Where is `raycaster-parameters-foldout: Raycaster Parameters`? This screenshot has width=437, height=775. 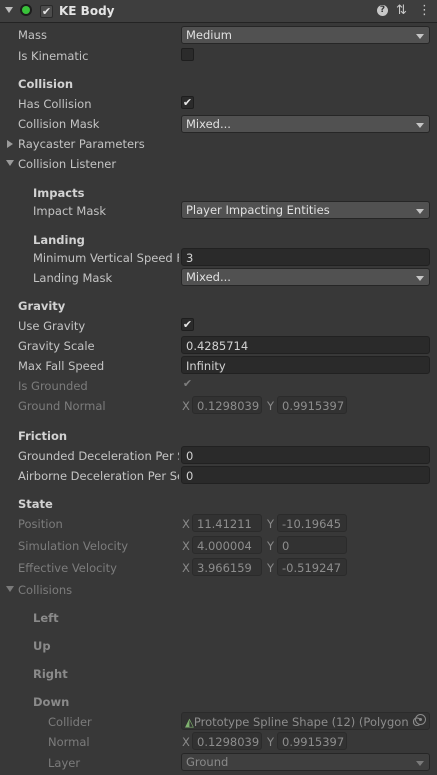 raycaster-parameters-foldout: Raycaster Parameters is located at coordinates (81, 144).